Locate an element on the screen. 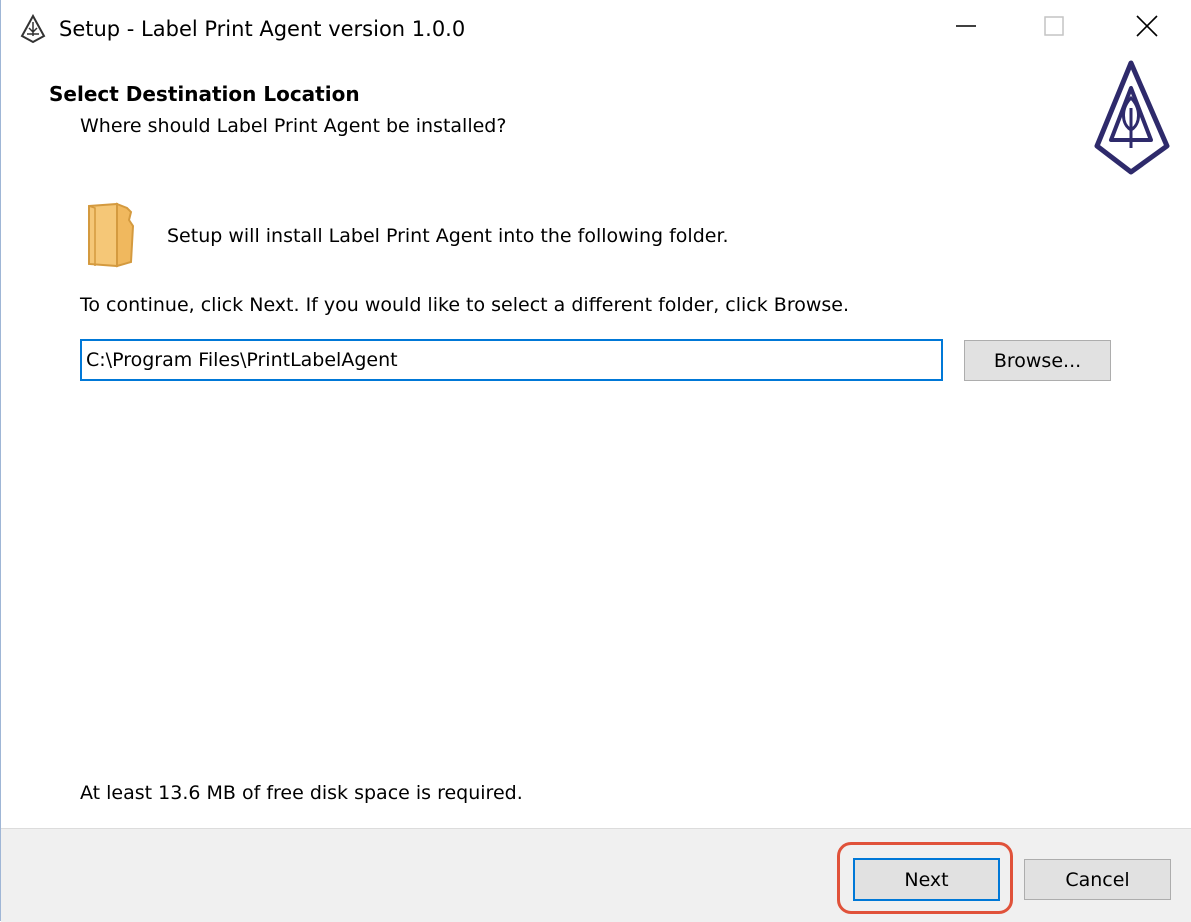 The image size is (1191, 922). brand-logo-icon is located at coordinates (1133, 118).